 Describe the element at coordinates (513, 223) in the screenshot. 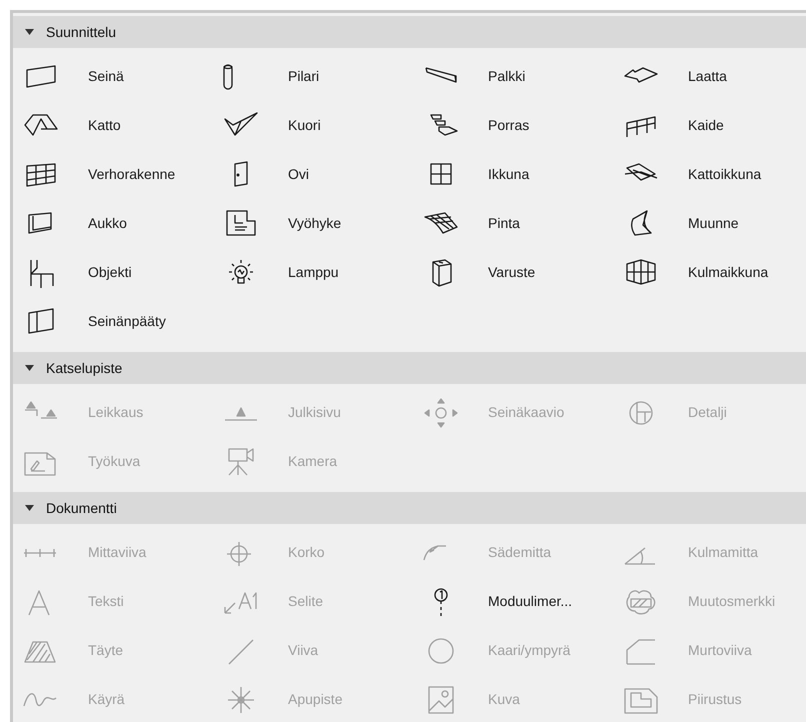

I see `tool-item: Pinta` at that location.